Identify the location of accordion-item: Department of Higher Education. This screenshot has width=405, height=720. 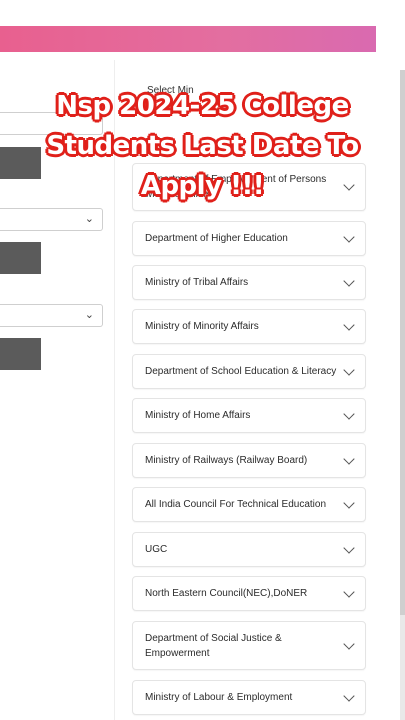
(249, 238).